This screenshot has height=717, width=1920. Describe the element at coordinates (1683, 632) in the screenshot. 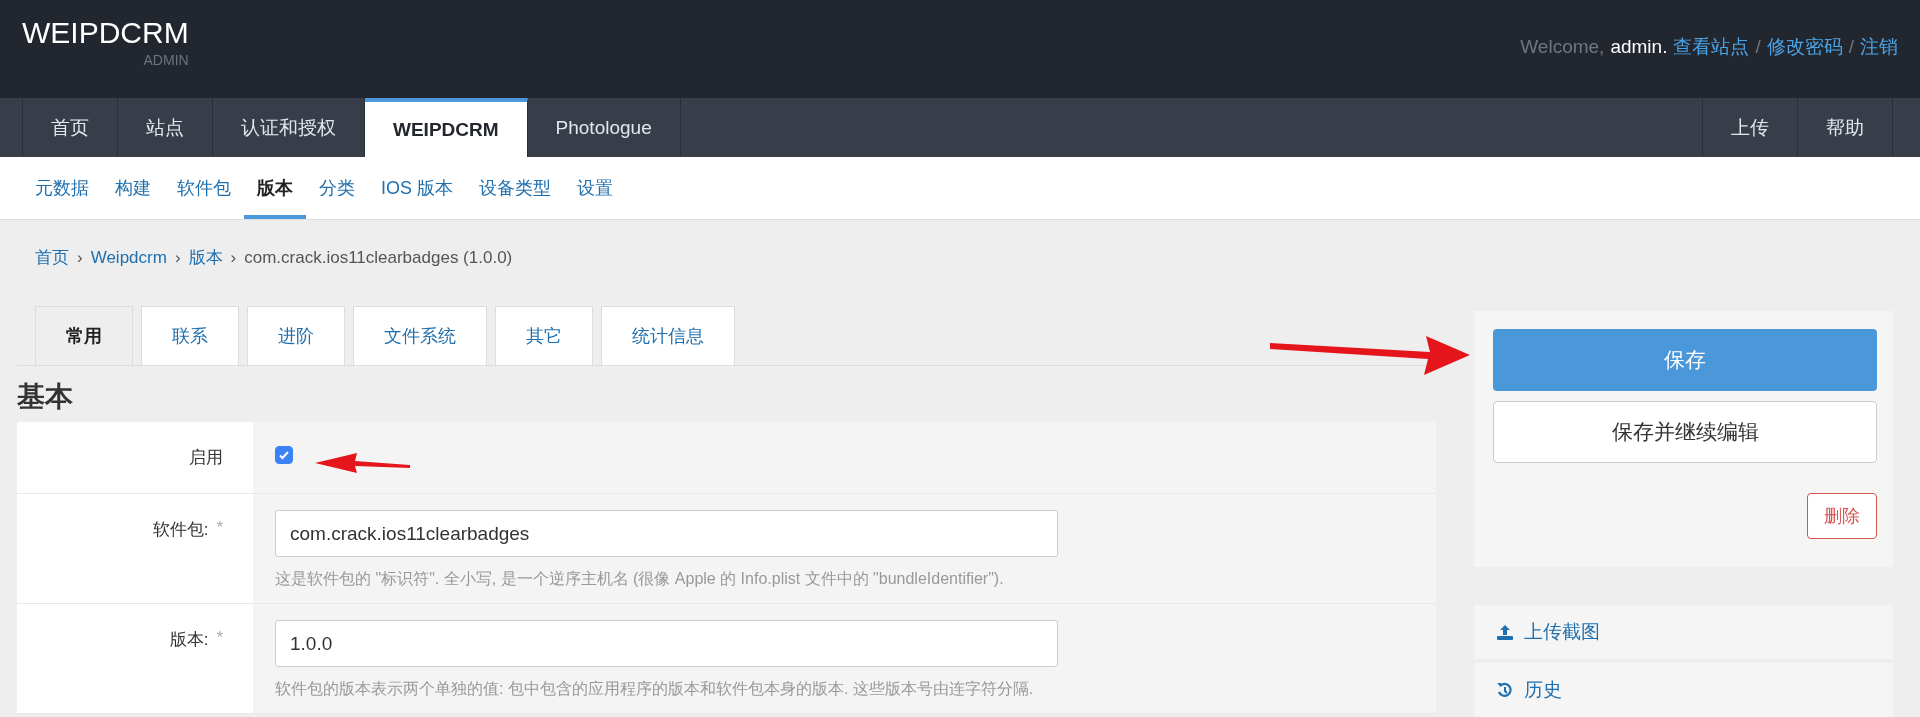

I see `side-link: 上传截图` at that location.